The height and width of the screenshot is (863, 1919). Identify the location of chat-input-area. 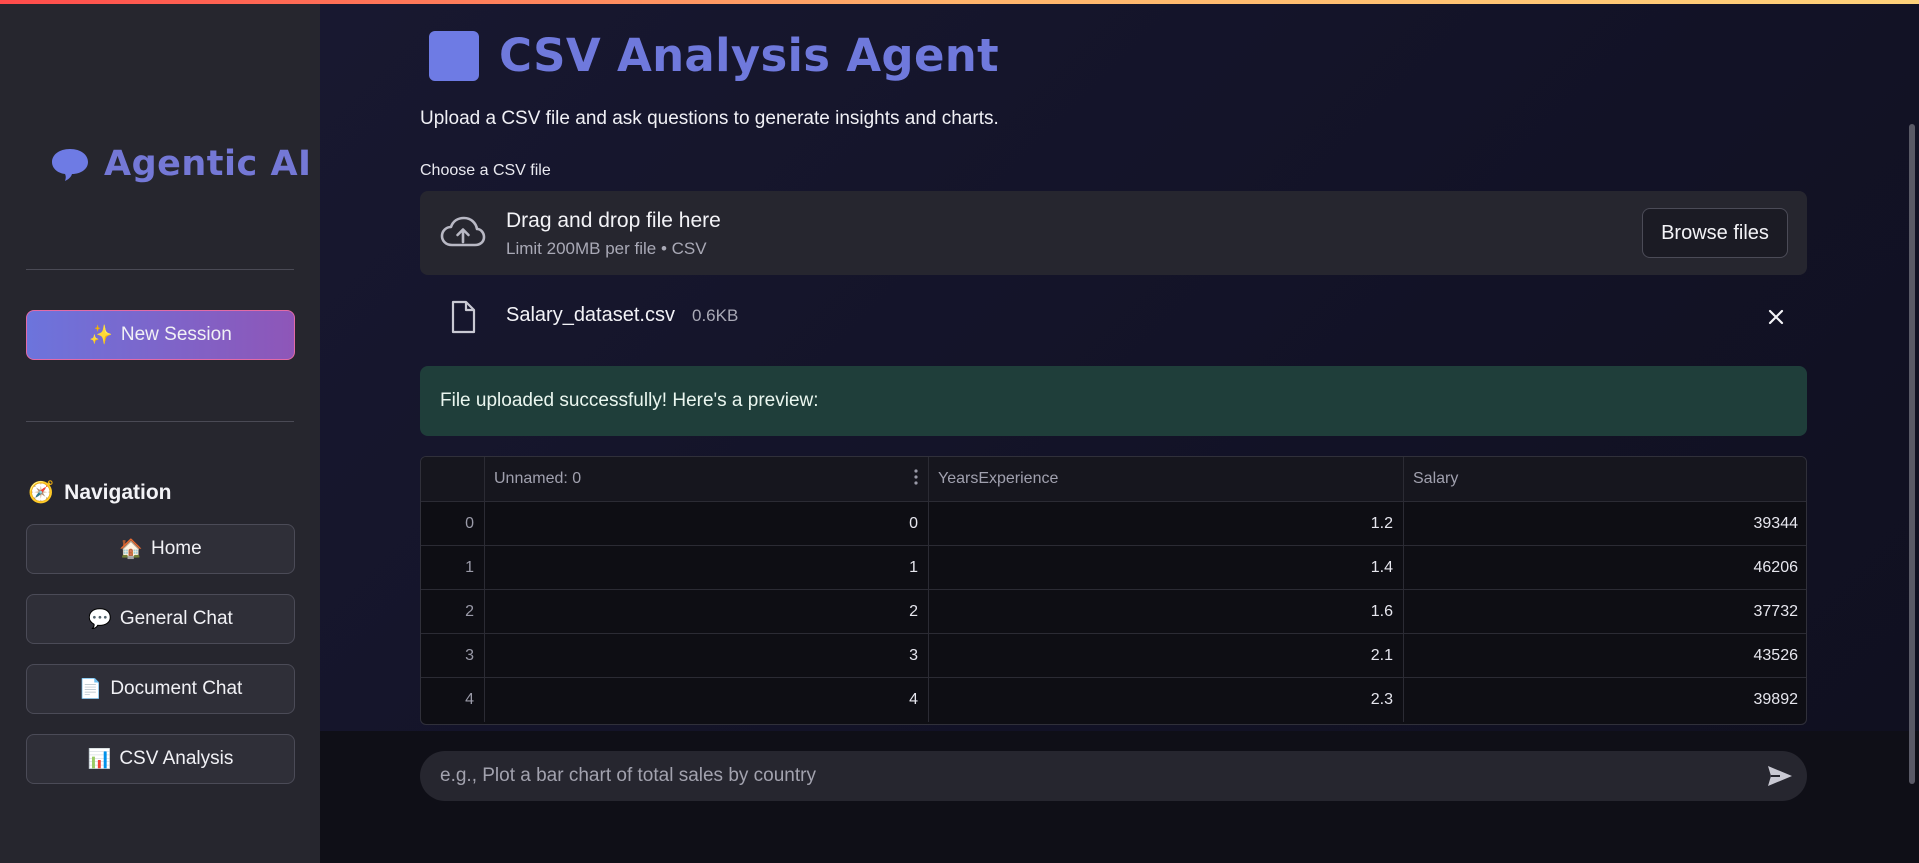
(1119, 797).